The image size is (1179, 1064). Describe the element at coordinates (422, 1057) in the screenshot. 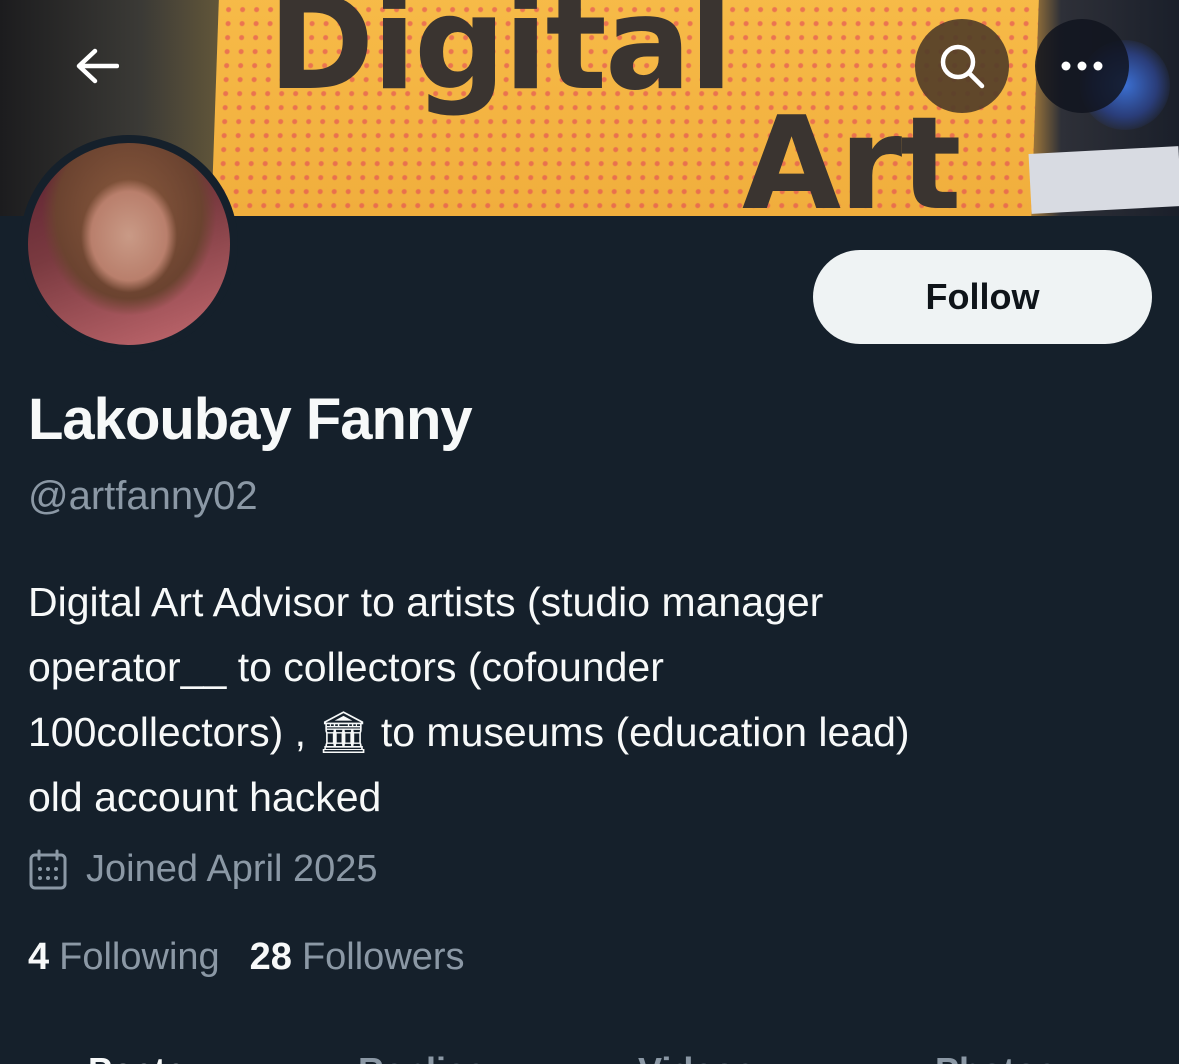

I see `tab-replies: Replies` at that location.